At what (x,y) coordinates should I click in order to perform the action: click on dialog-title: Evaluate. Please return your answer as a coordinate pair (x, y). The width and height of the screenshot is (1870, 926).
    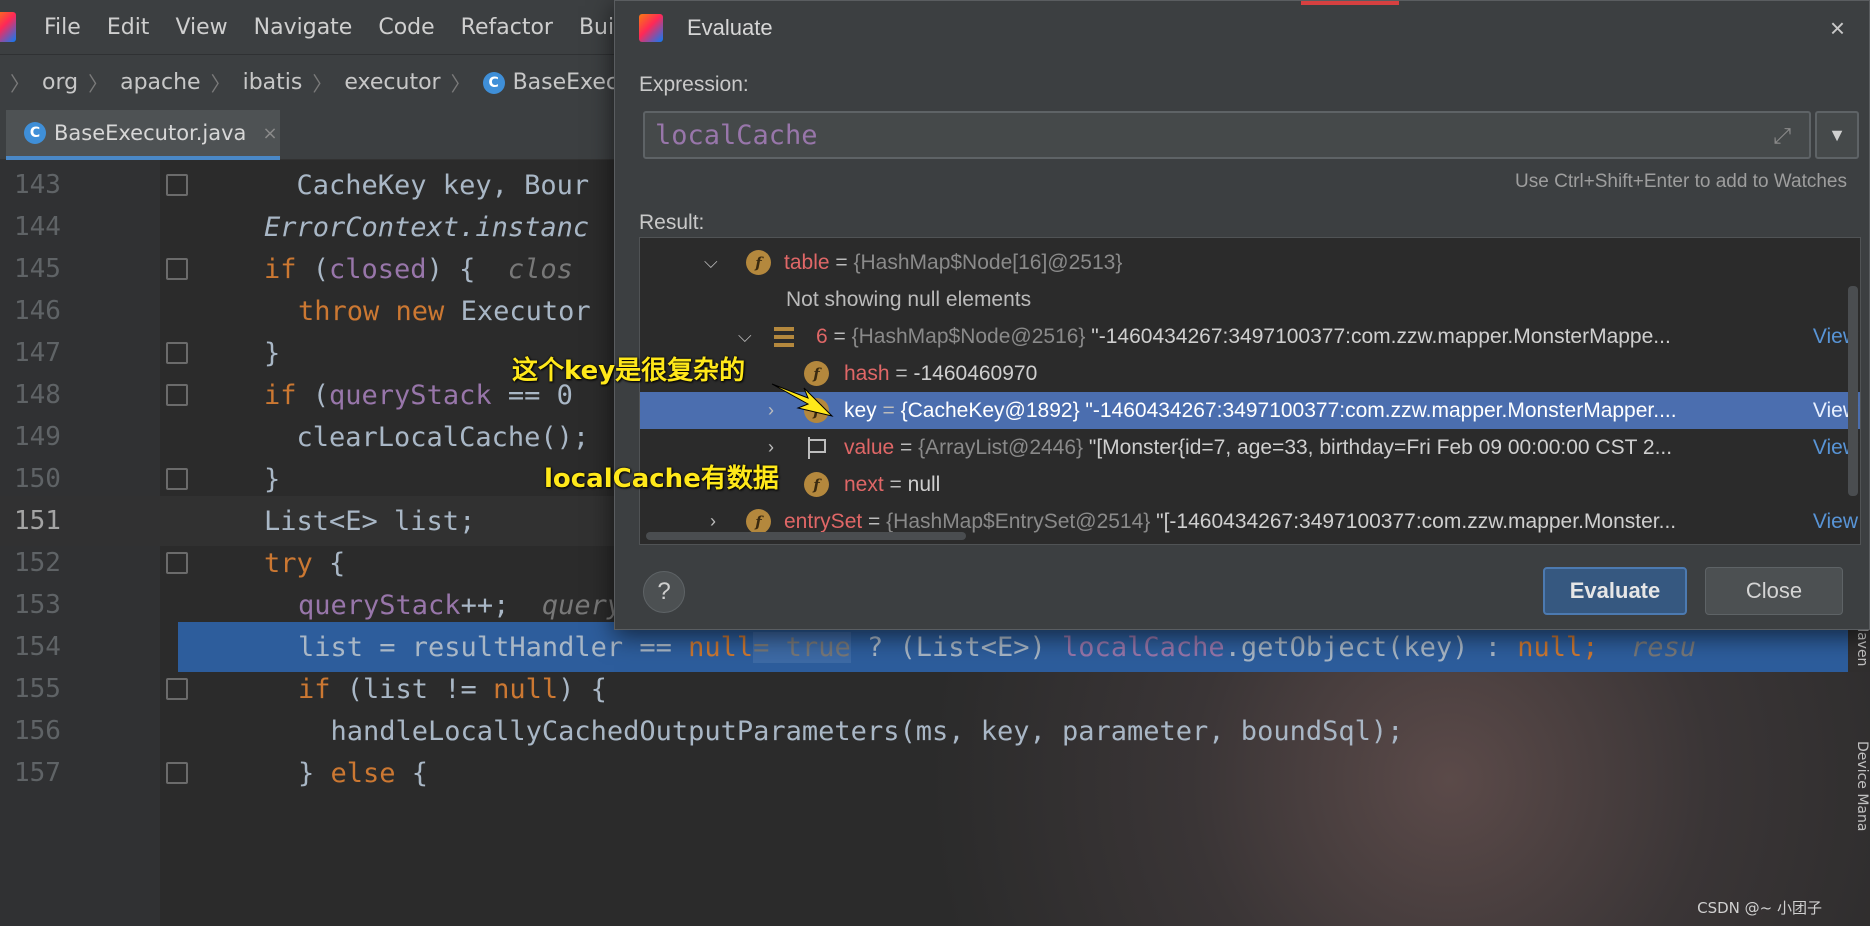
    Looking at the image, I should click on (730, 27).